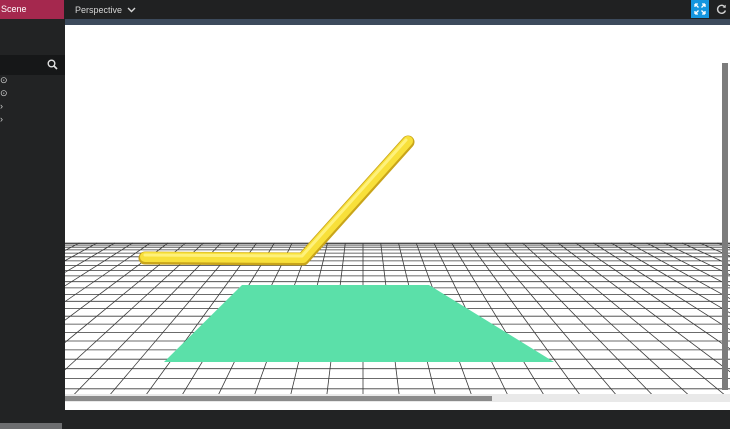 The width and height of the screenshot is (730, 429). Describe the element at coordinates (32, 9) in the screenshot. I see `tab-scene: Scene` at that location.